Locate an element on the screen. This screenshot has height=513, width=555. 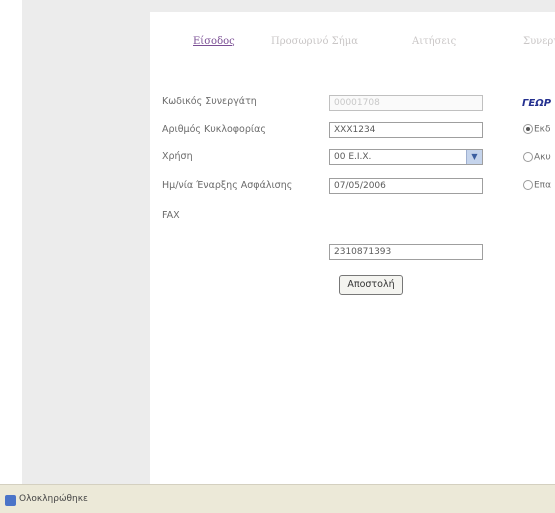
start-date-label: Ημ/νία Έναρξης Ασφάλισης is located at coordinates (227, 185).